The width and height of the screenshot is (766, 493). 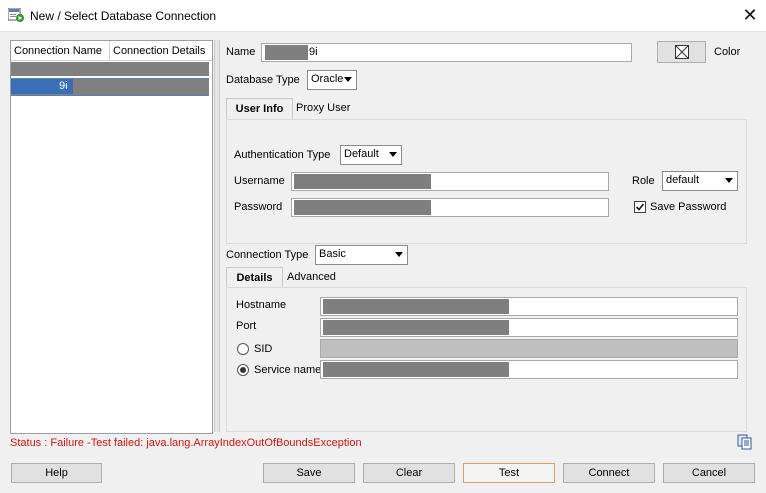 I want to click on tab-details: Details, so click(x=254, y=277).